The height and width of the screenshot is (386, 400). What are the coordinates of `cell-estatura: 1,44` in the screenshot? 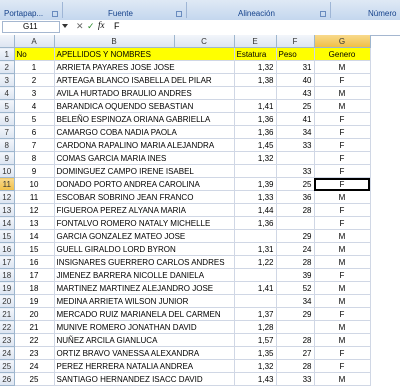 It's located at (255, 210).